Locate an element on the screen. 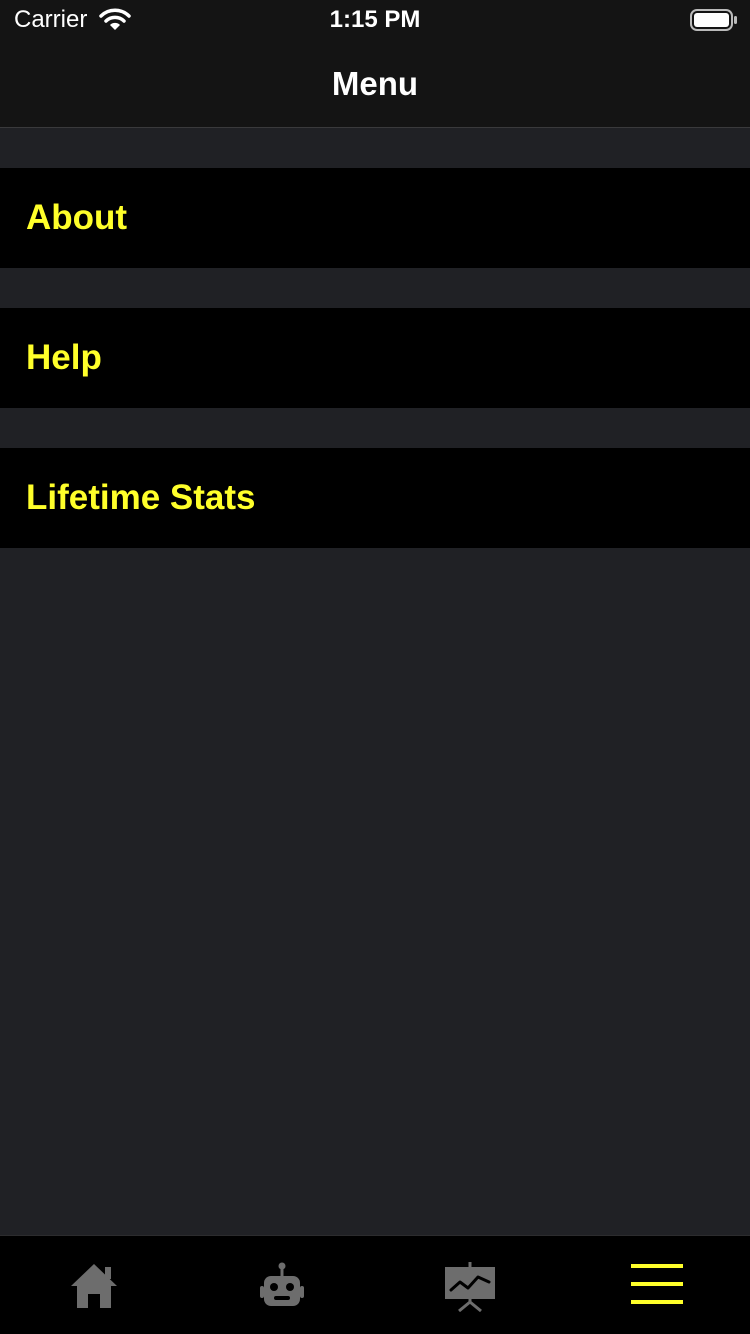 This screenshot has height=1334, width=750. status-bar: Carrier 1:15 PM is located at coordinates (375, 20).